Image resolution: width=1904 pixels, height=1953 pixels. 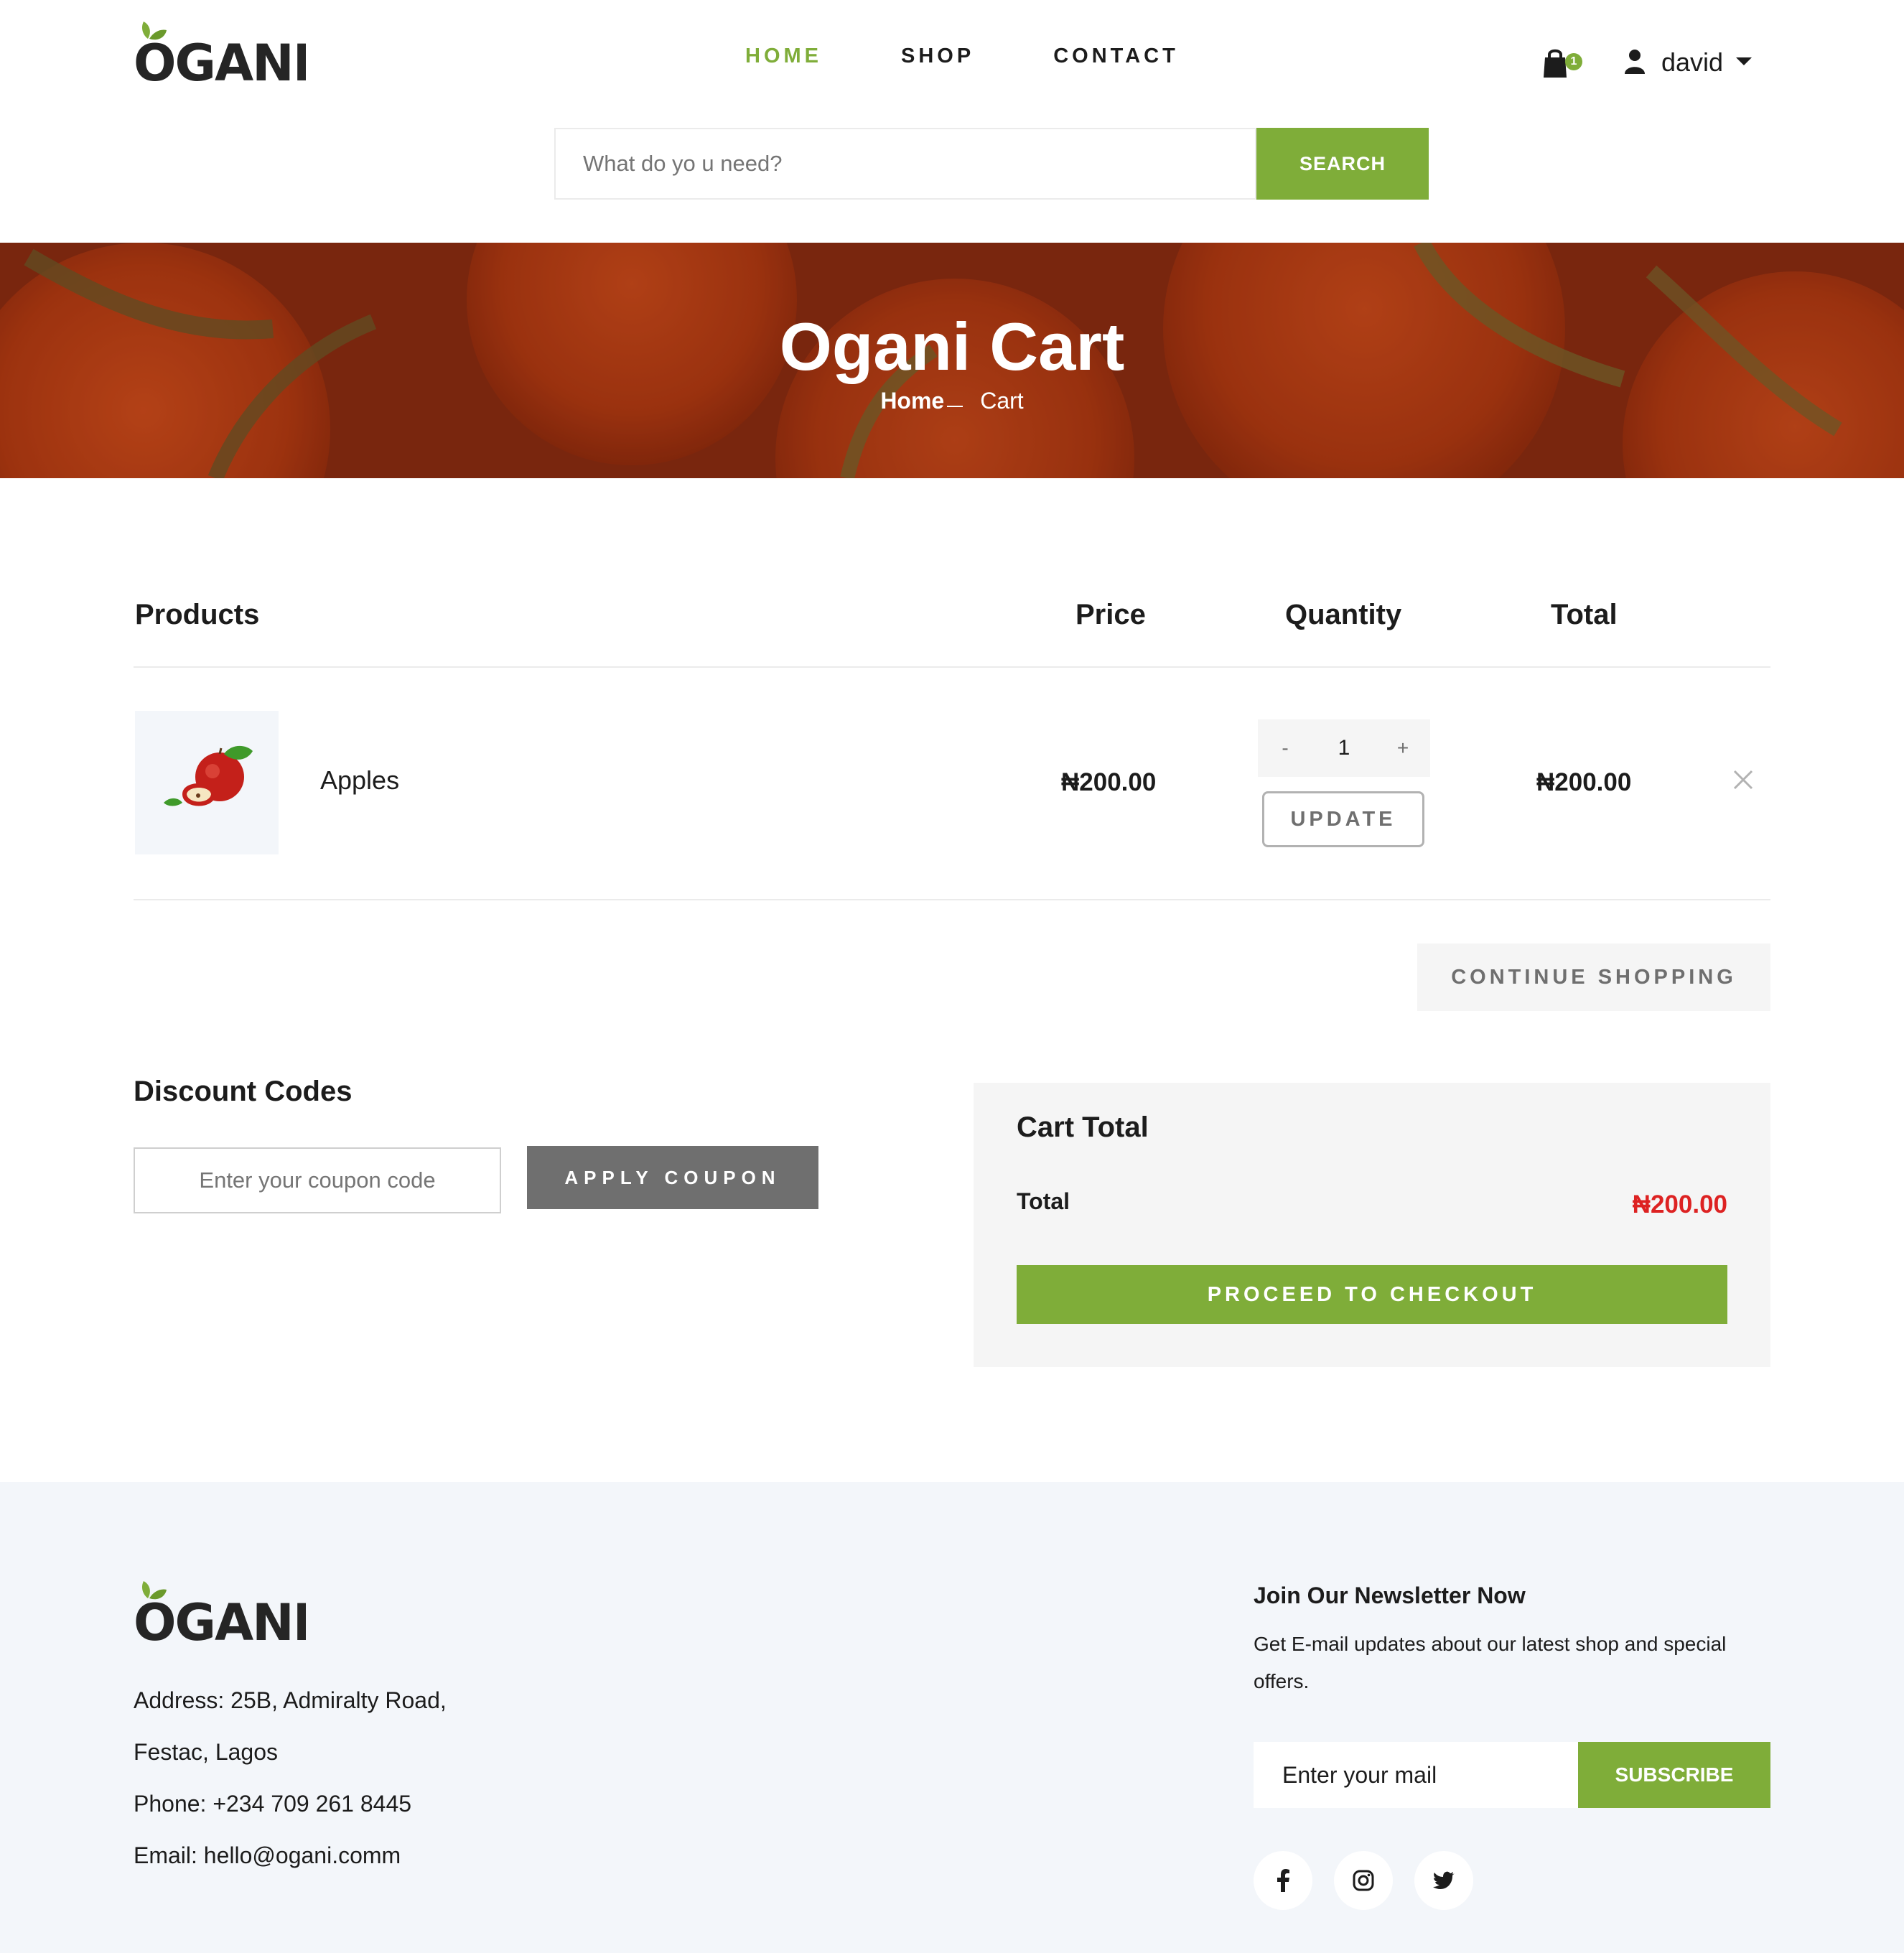 What do you see at coordinates (1679, 1204) in the screenshot?
I see `total-value: ₦200.00` at bounding box center [1679, 1204].